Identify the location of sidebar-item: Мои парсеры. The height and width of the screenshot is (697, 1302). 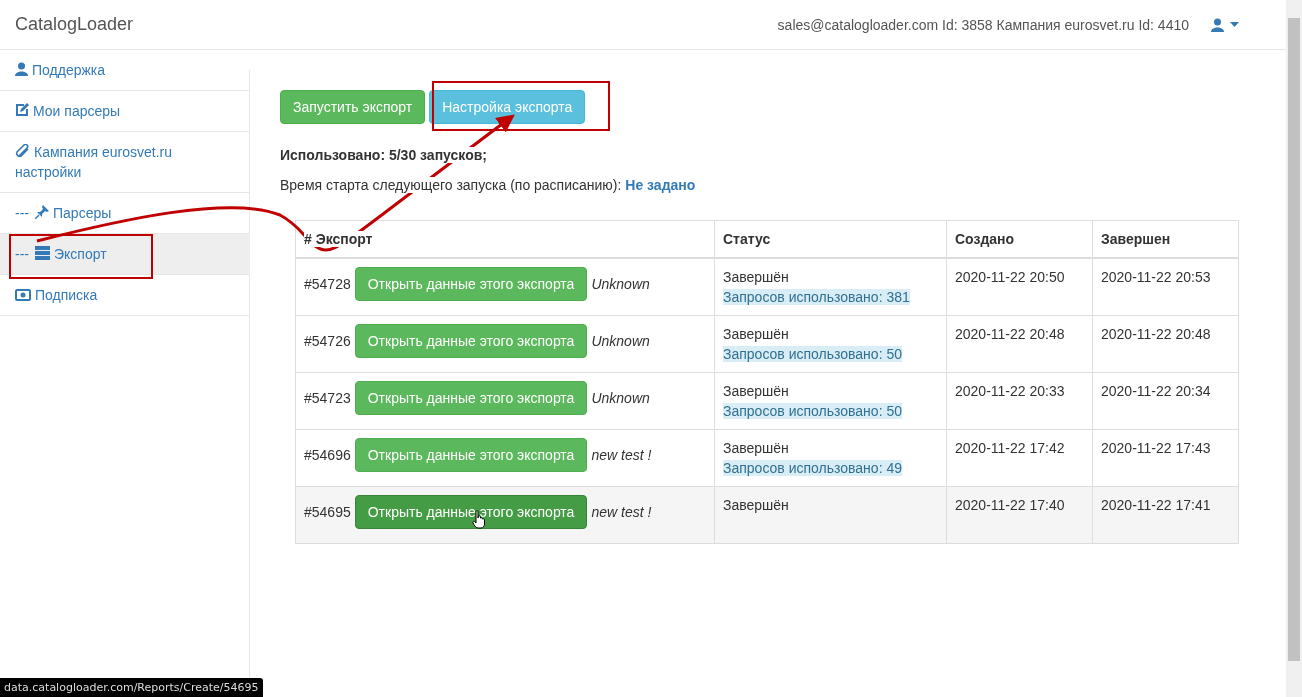
(125, 111).